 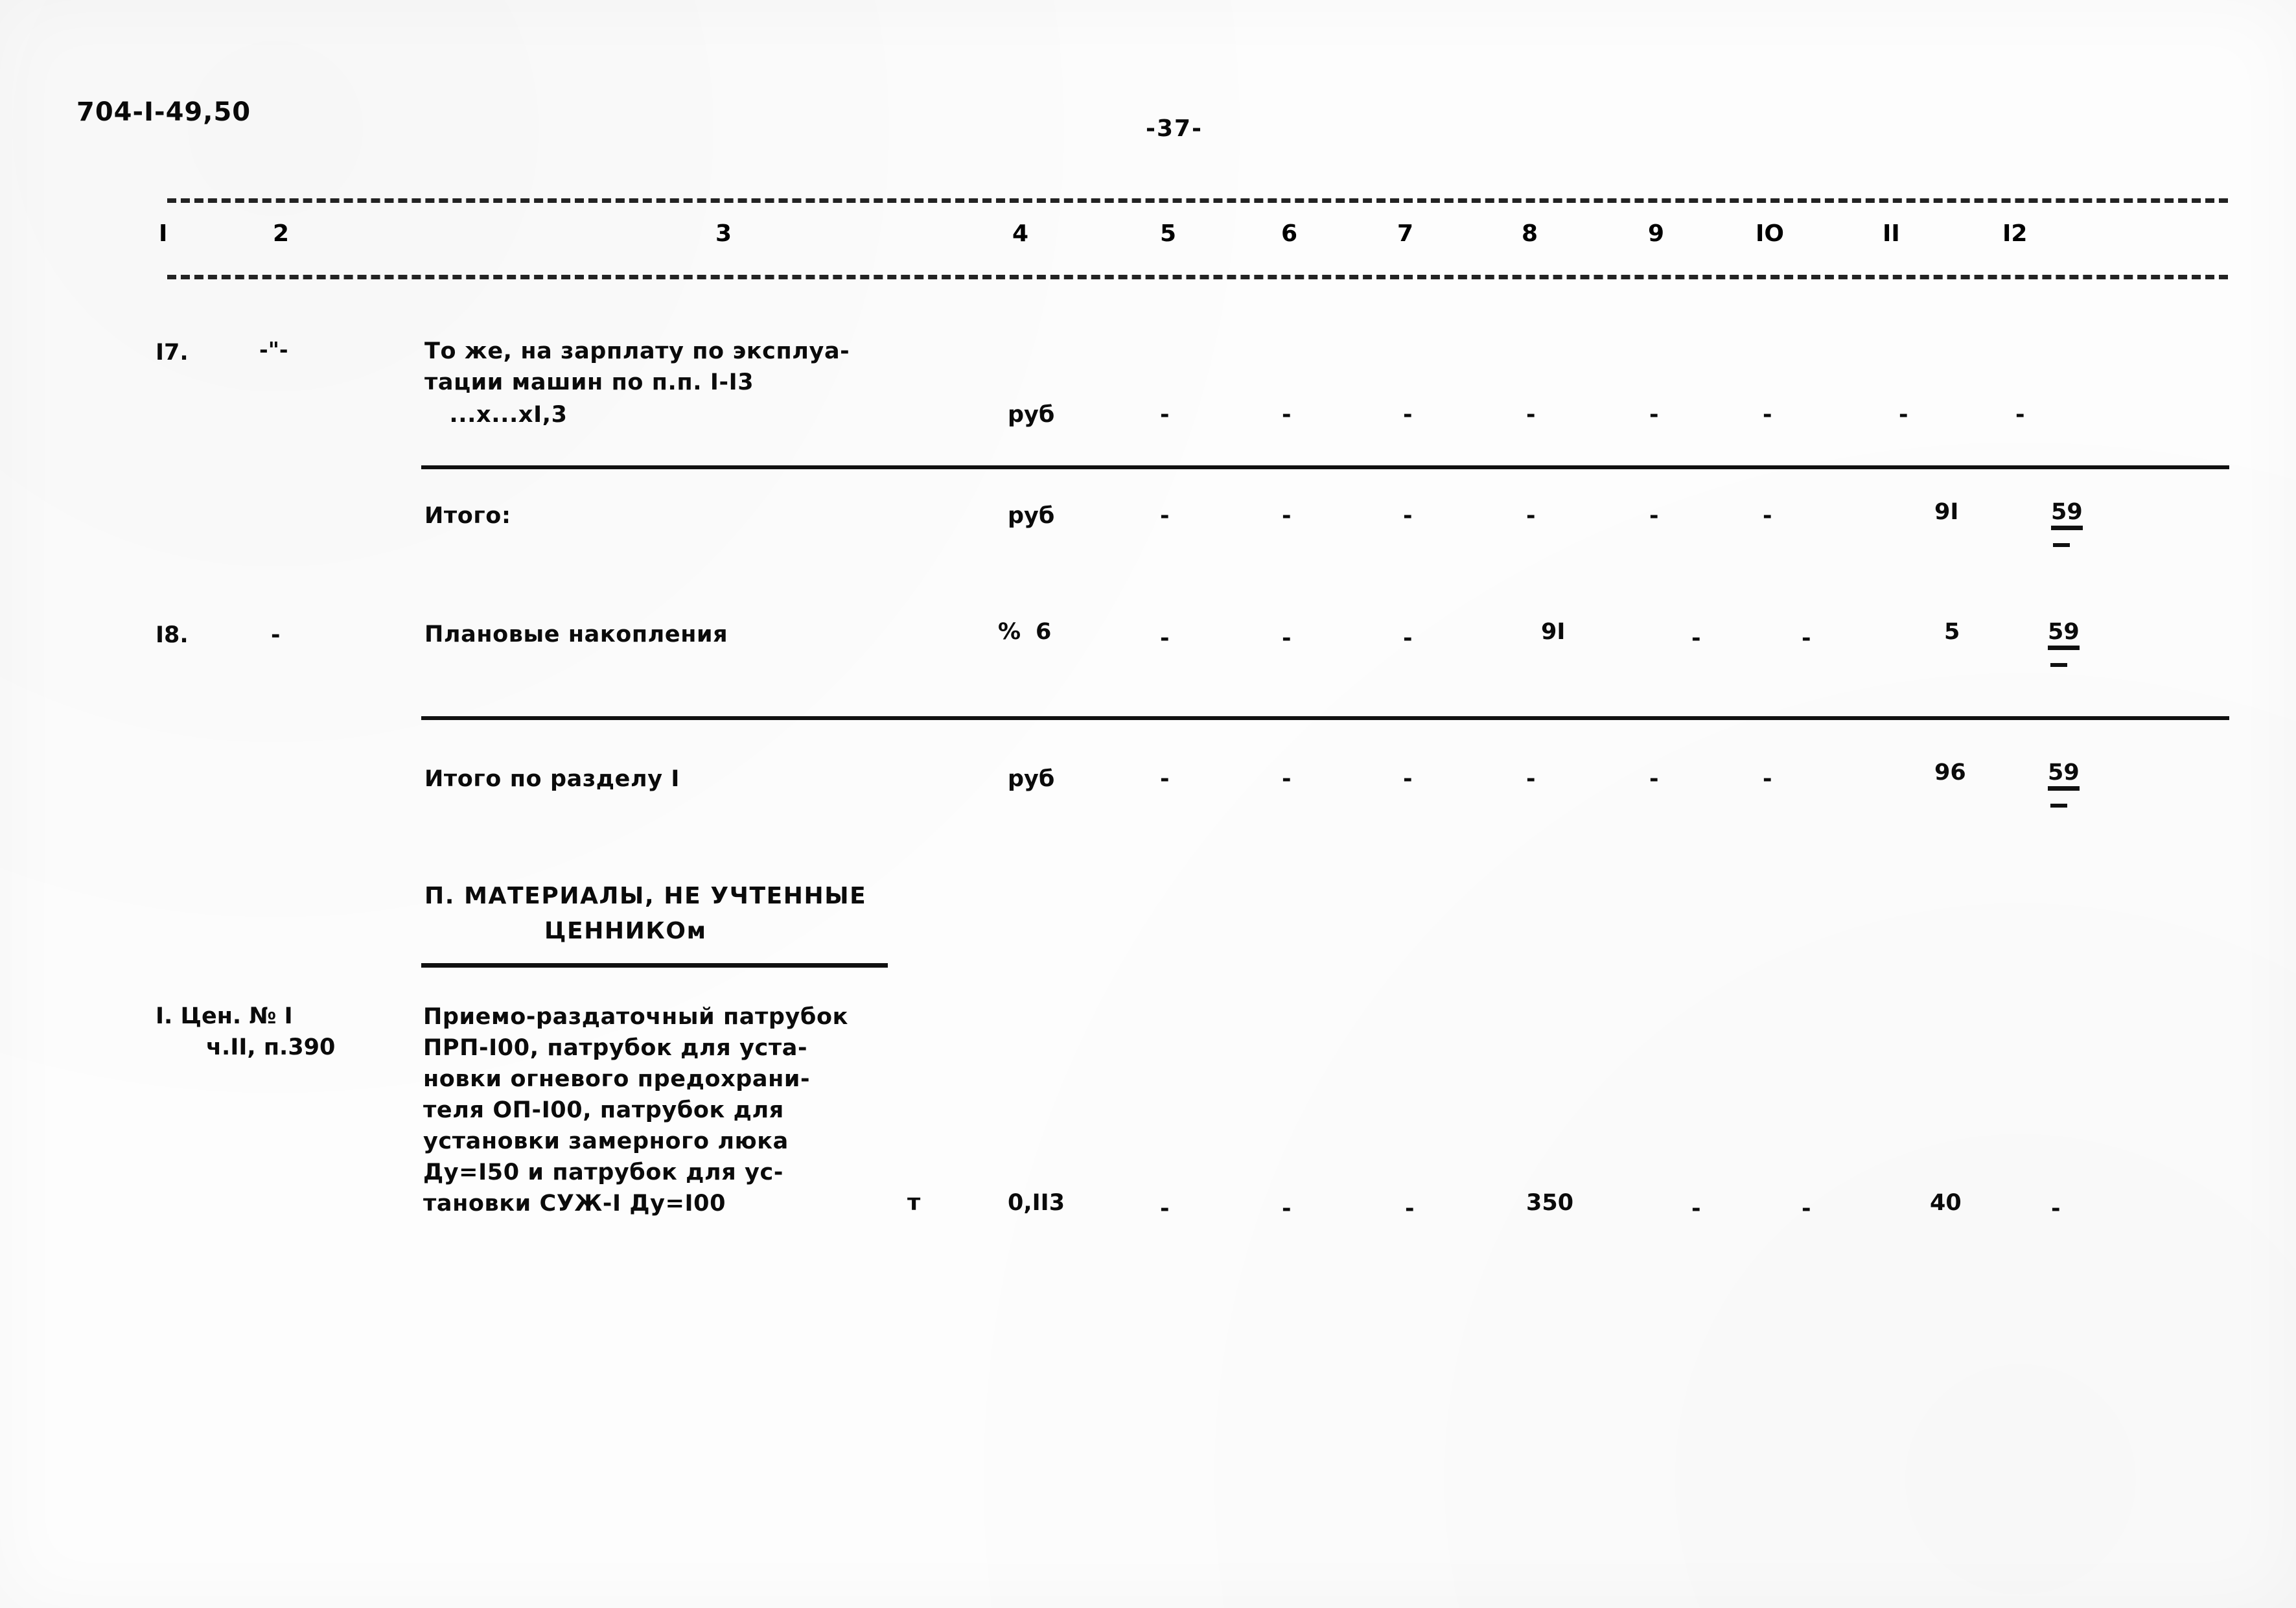 I want to click on row-itogo-unit: руб, so click(x=1031, y=516).